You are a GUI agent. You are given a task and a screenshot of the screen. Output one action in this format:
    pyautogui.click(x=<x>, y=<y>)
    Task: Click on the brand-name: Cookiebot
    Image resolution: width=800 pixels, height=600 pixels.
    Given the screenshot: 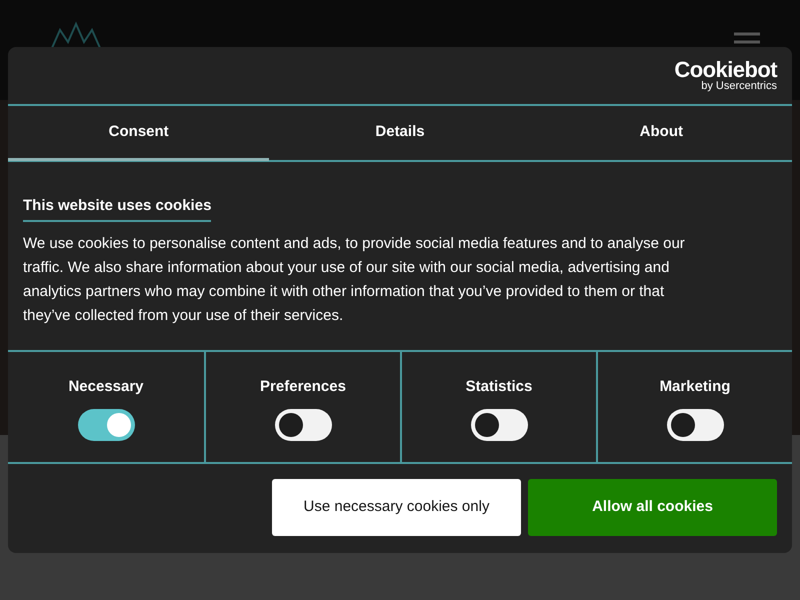 What is the action you would take?
    pyautogui.click(x=725, y=70)
    